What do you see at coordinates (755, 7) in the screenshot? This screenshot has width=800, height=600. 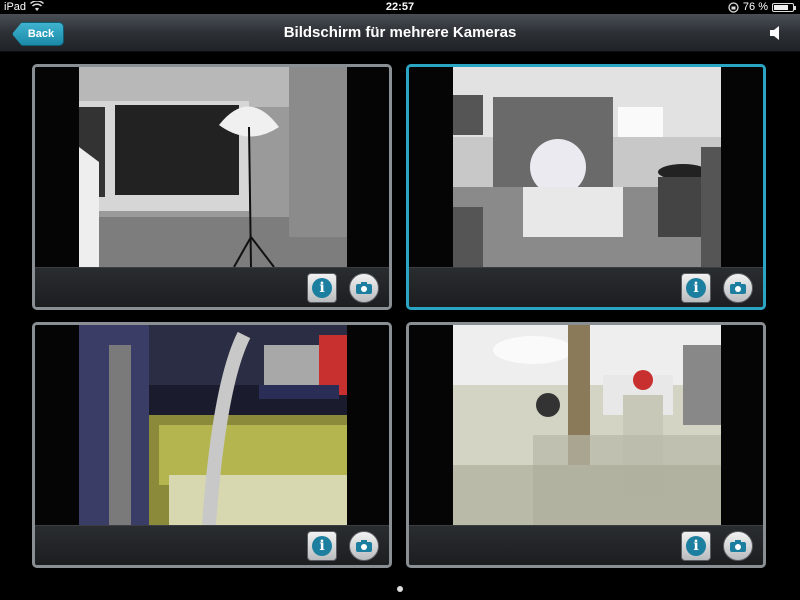 I see `battery-percent: 76 %` at bounding box center [755, 7].